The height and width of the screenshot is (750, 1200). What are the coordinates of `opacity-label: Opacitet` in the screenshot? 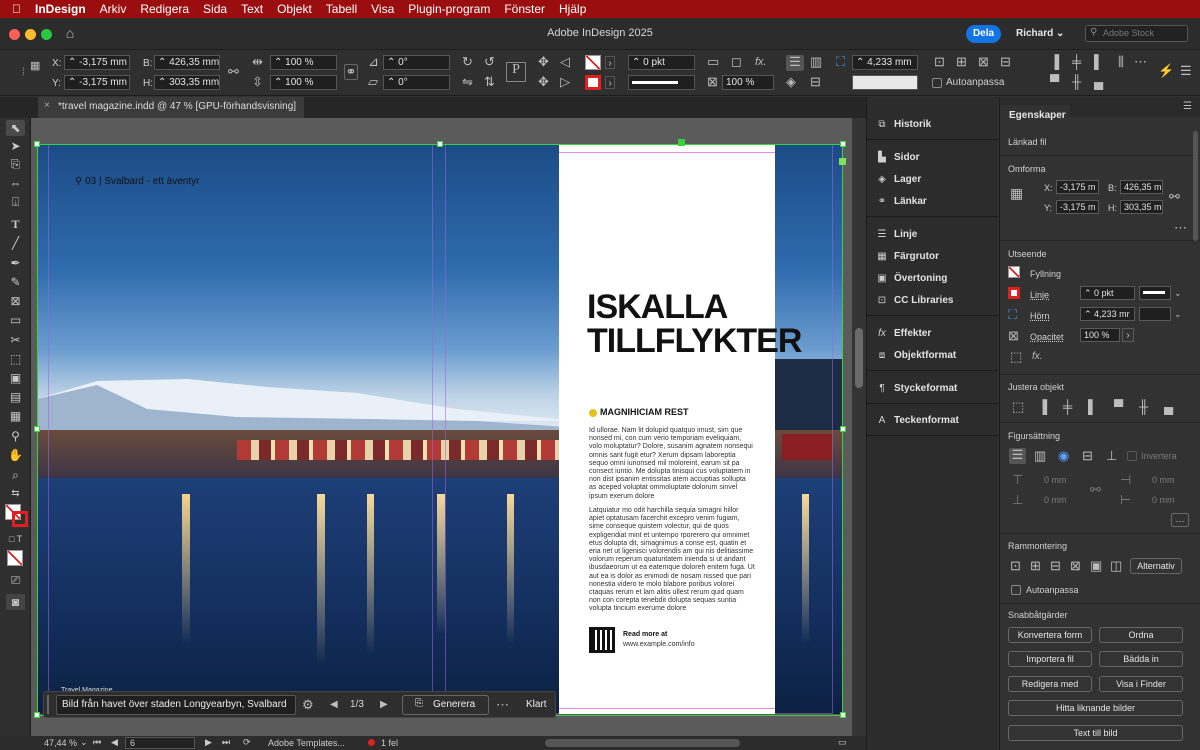 It's located at (1047, 337).